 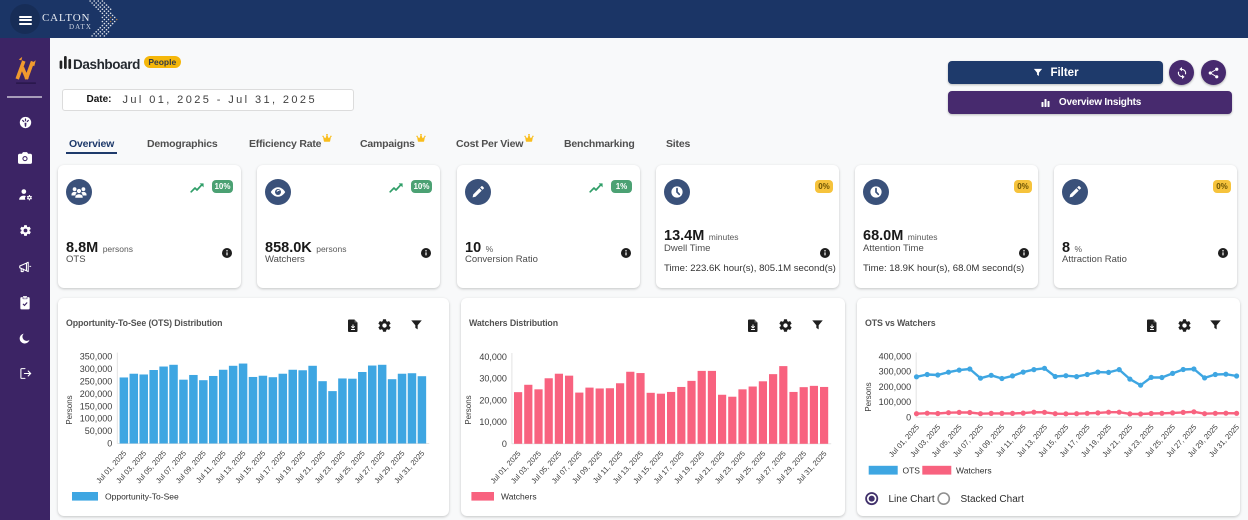 What do you see at coordinates (912, 470) in the screenshot?
I see `svg-text: OTS` at bounding box center [912, 470].